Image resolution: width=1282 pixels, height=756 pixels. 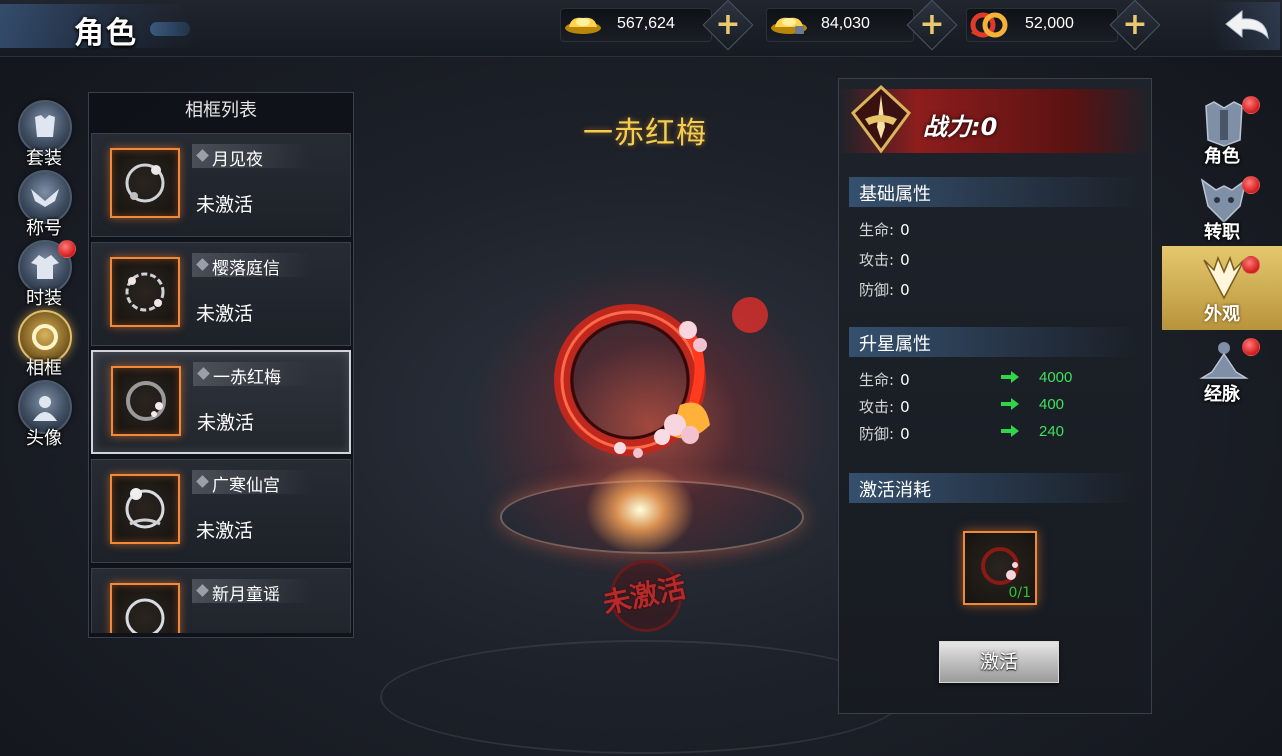 What do you see at coordinates (45, 408) in the screenshot?
I see `portrait-icon` at bounding box center [45, 408].